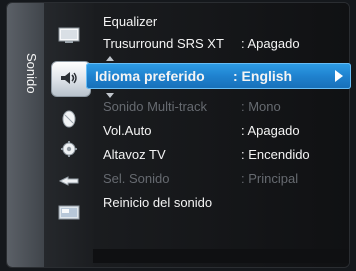 The image size is (356, 271). What do you see at coordinates (69, 119) in the screenshot?
I see `channel-icon` at bounding box center [69, 119].